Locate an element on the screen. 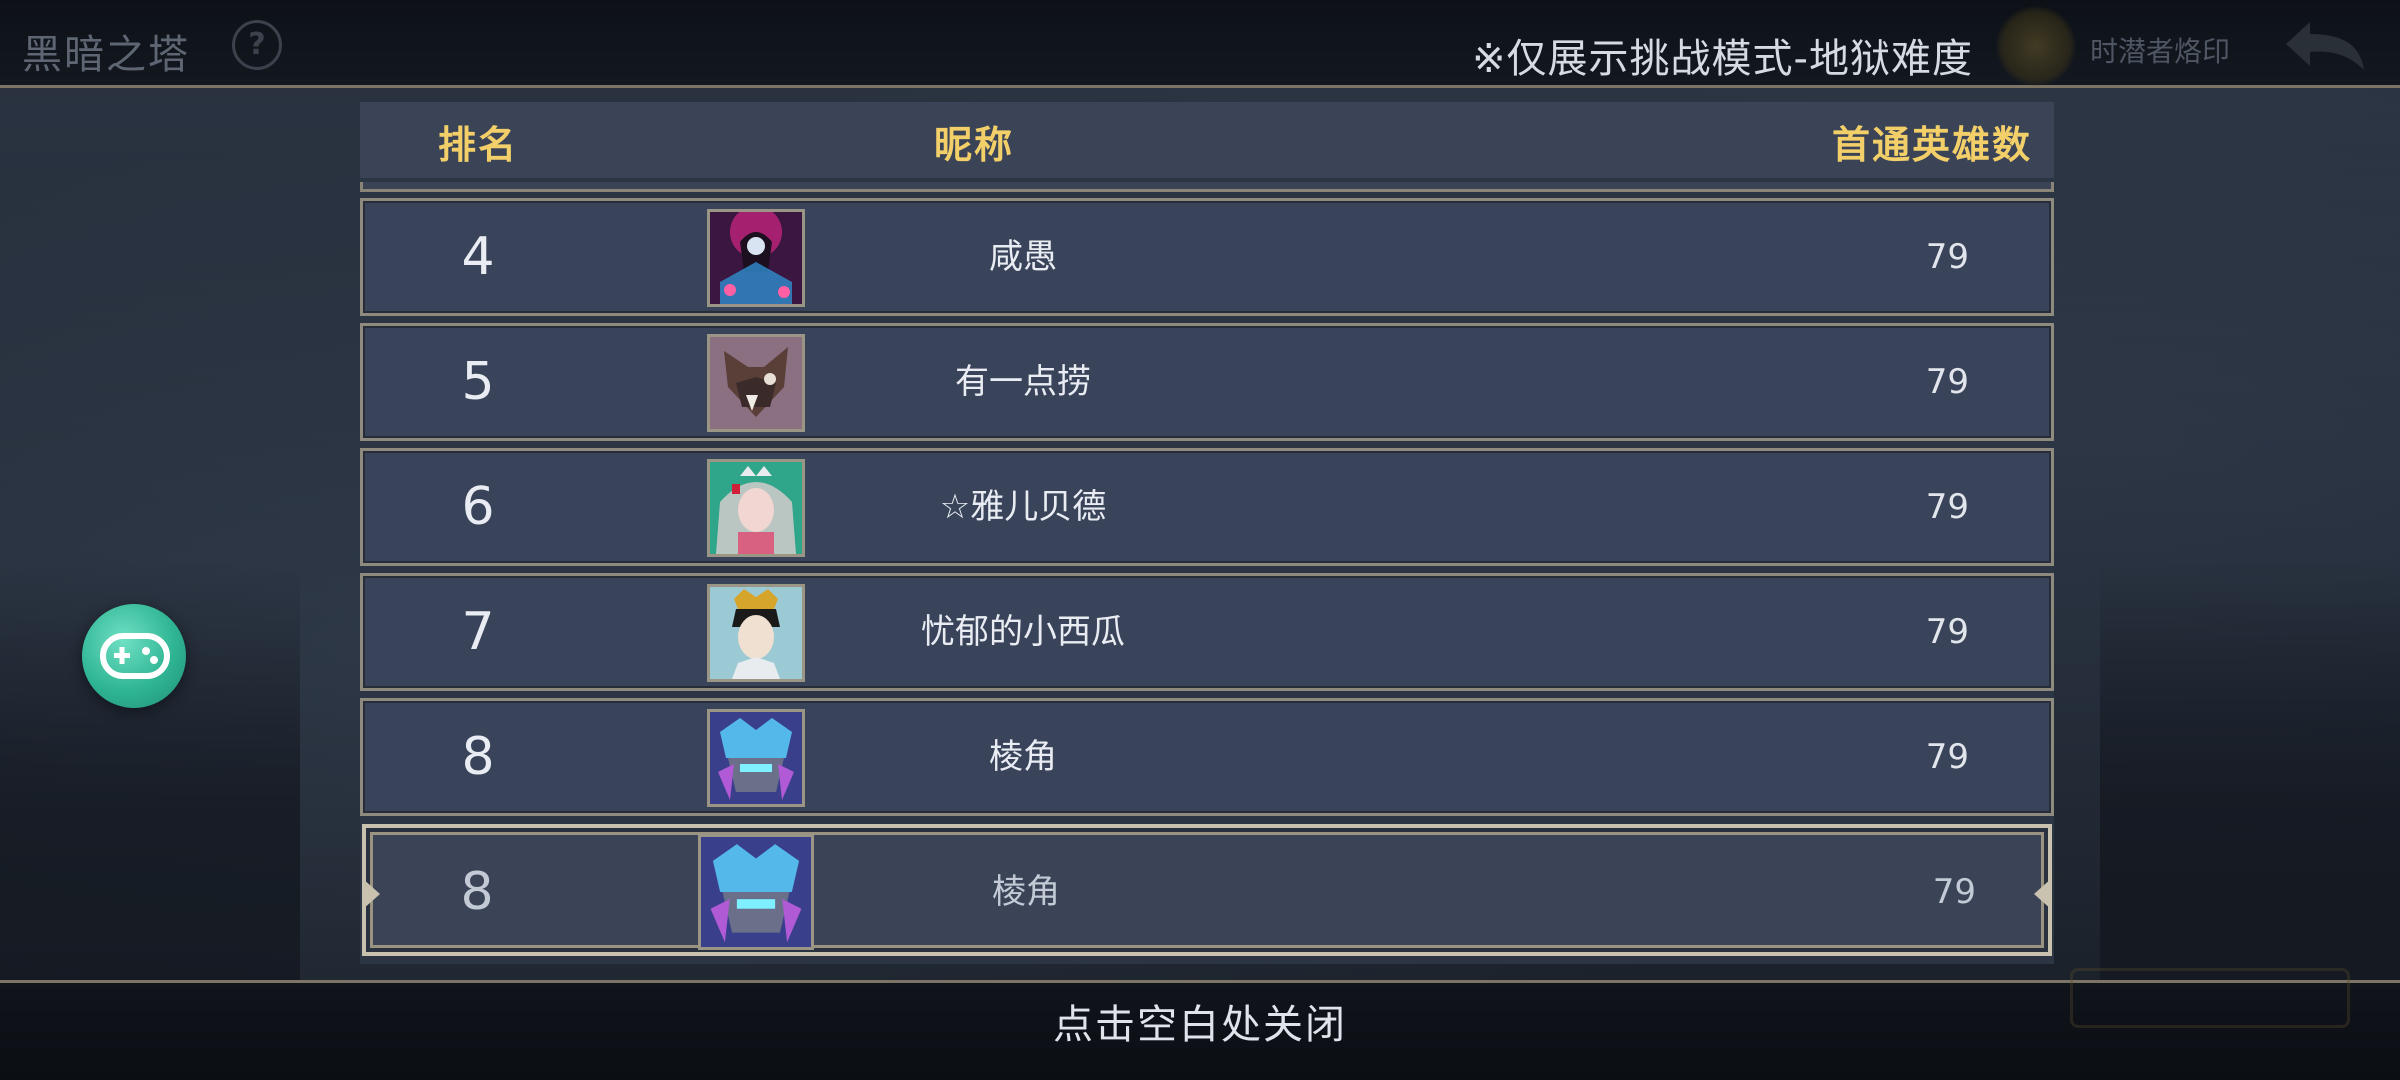 This screenshot has width=2400, height=1080. ranking-row: 5 有一点捞 79 is located at coordinates (1207, 382).